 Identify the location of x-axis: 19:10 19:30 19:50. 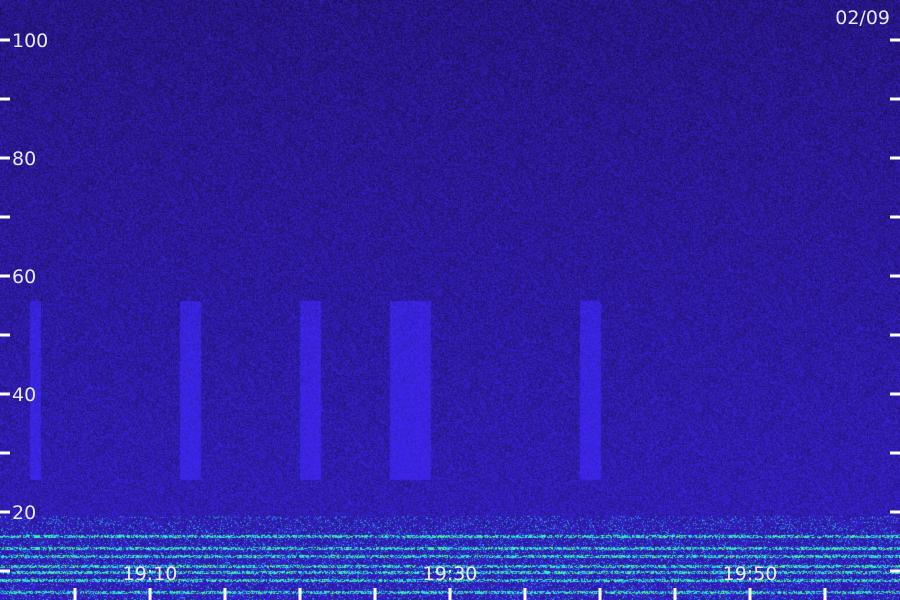
(450, 581).